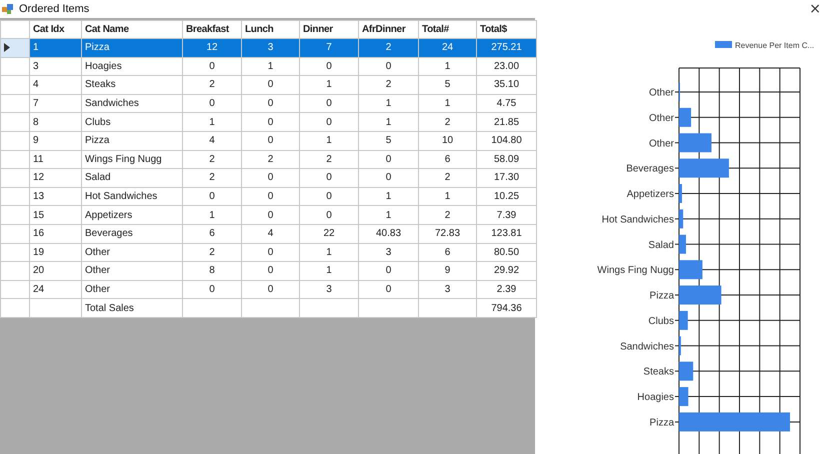 The height and width of the screenshot is (454, 827). What do you see at coordinates (506, 196) in the screenshot?
I see `table-cell: 10.25` at bounding box center [506, 196].